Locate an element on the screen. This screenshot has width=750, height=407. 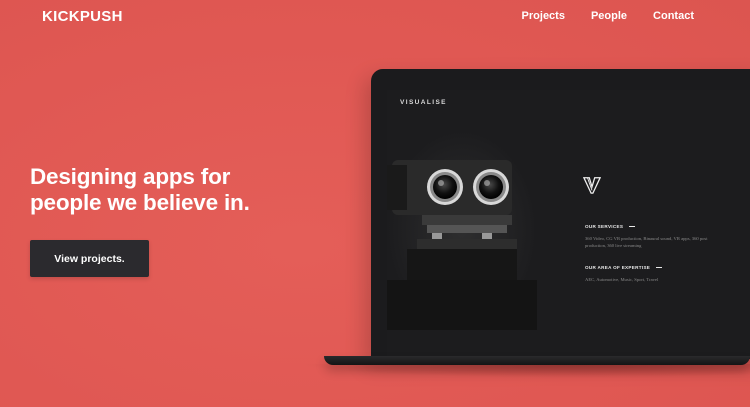
hero-headline: Designing apps for people we believe in. is located at coordinates (140, 190).